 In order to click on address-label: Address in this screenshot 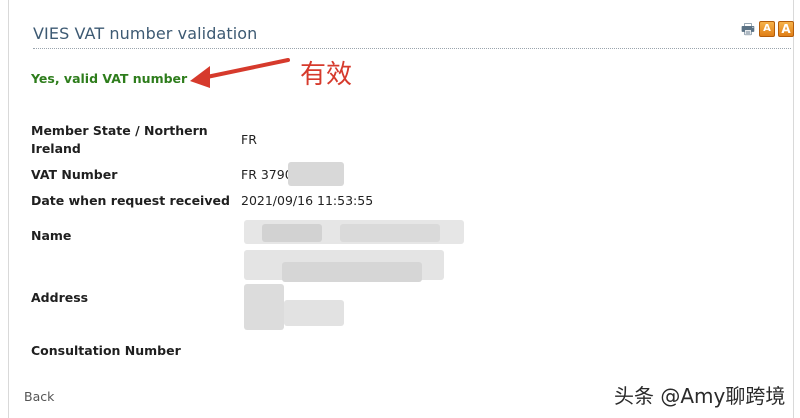, I will do `click(60, 297)`.